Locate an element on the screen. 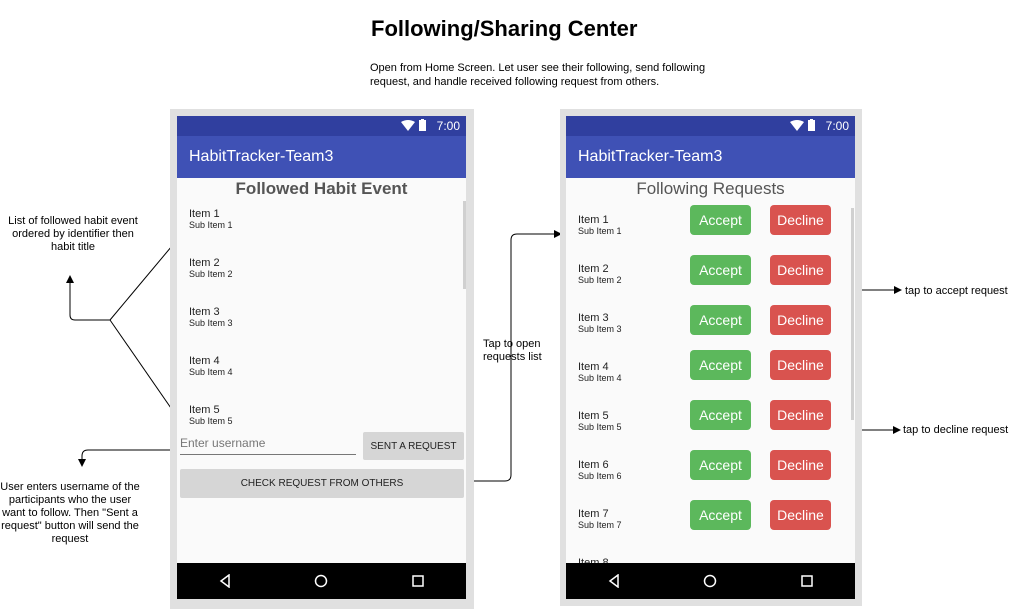 This screenshot has width=1021, height=611. list-item: Item 7 Sub Item 7 is located at coordinates (600, 519).